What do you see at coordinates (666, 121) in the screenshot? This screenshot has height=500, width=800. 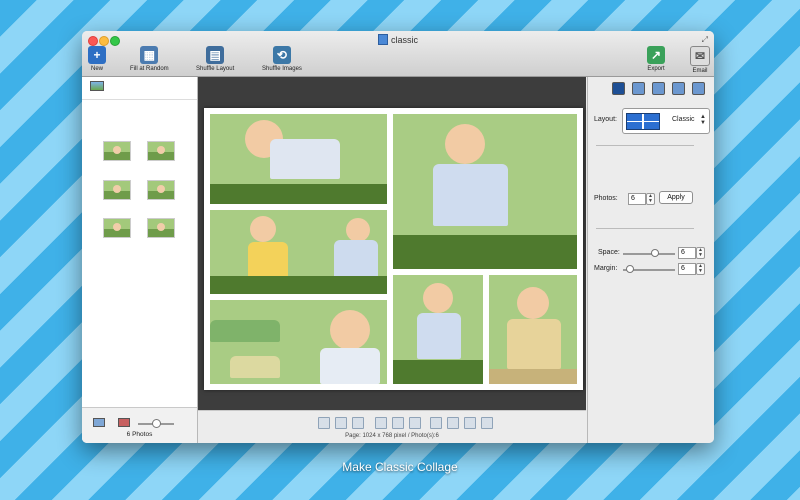 I see `layout-select: Classic ▲ ▼` at bounding box center [666, 121].